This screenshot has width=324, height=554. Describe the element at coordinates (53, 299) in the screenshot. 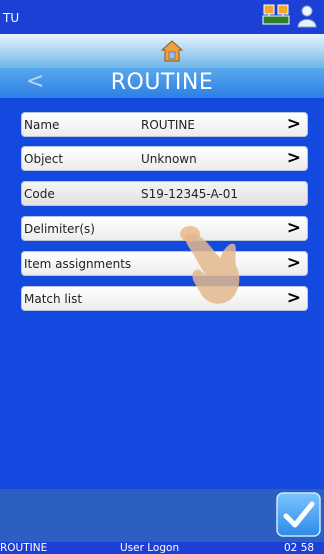

I see `row-label: Match list` at that location.